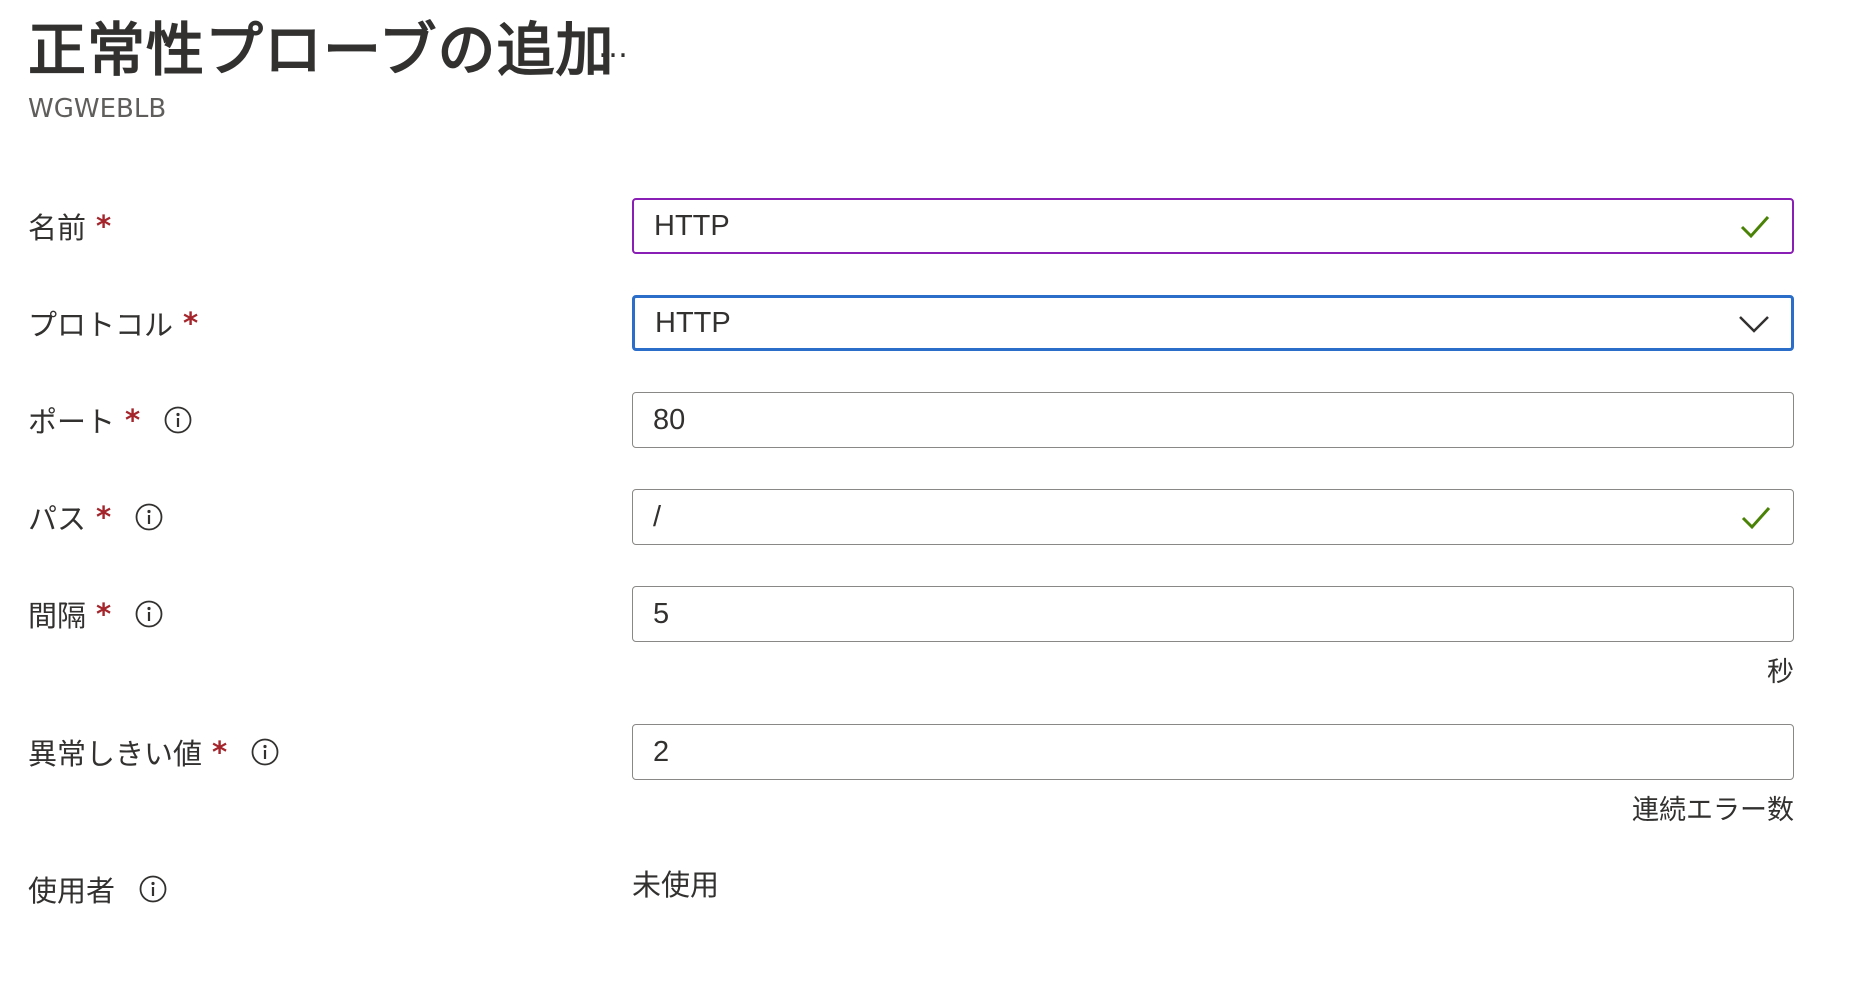  I want to click on path-field-label: パス *, so click(95, 517).